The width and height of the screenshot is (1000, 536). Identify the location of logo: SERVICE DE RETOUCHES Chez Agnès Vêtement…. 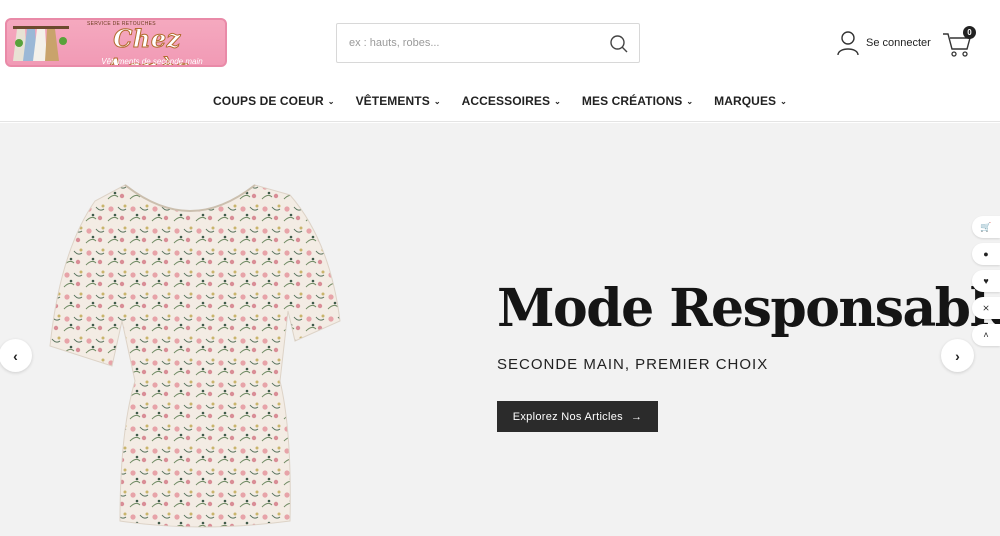
(116, 42).